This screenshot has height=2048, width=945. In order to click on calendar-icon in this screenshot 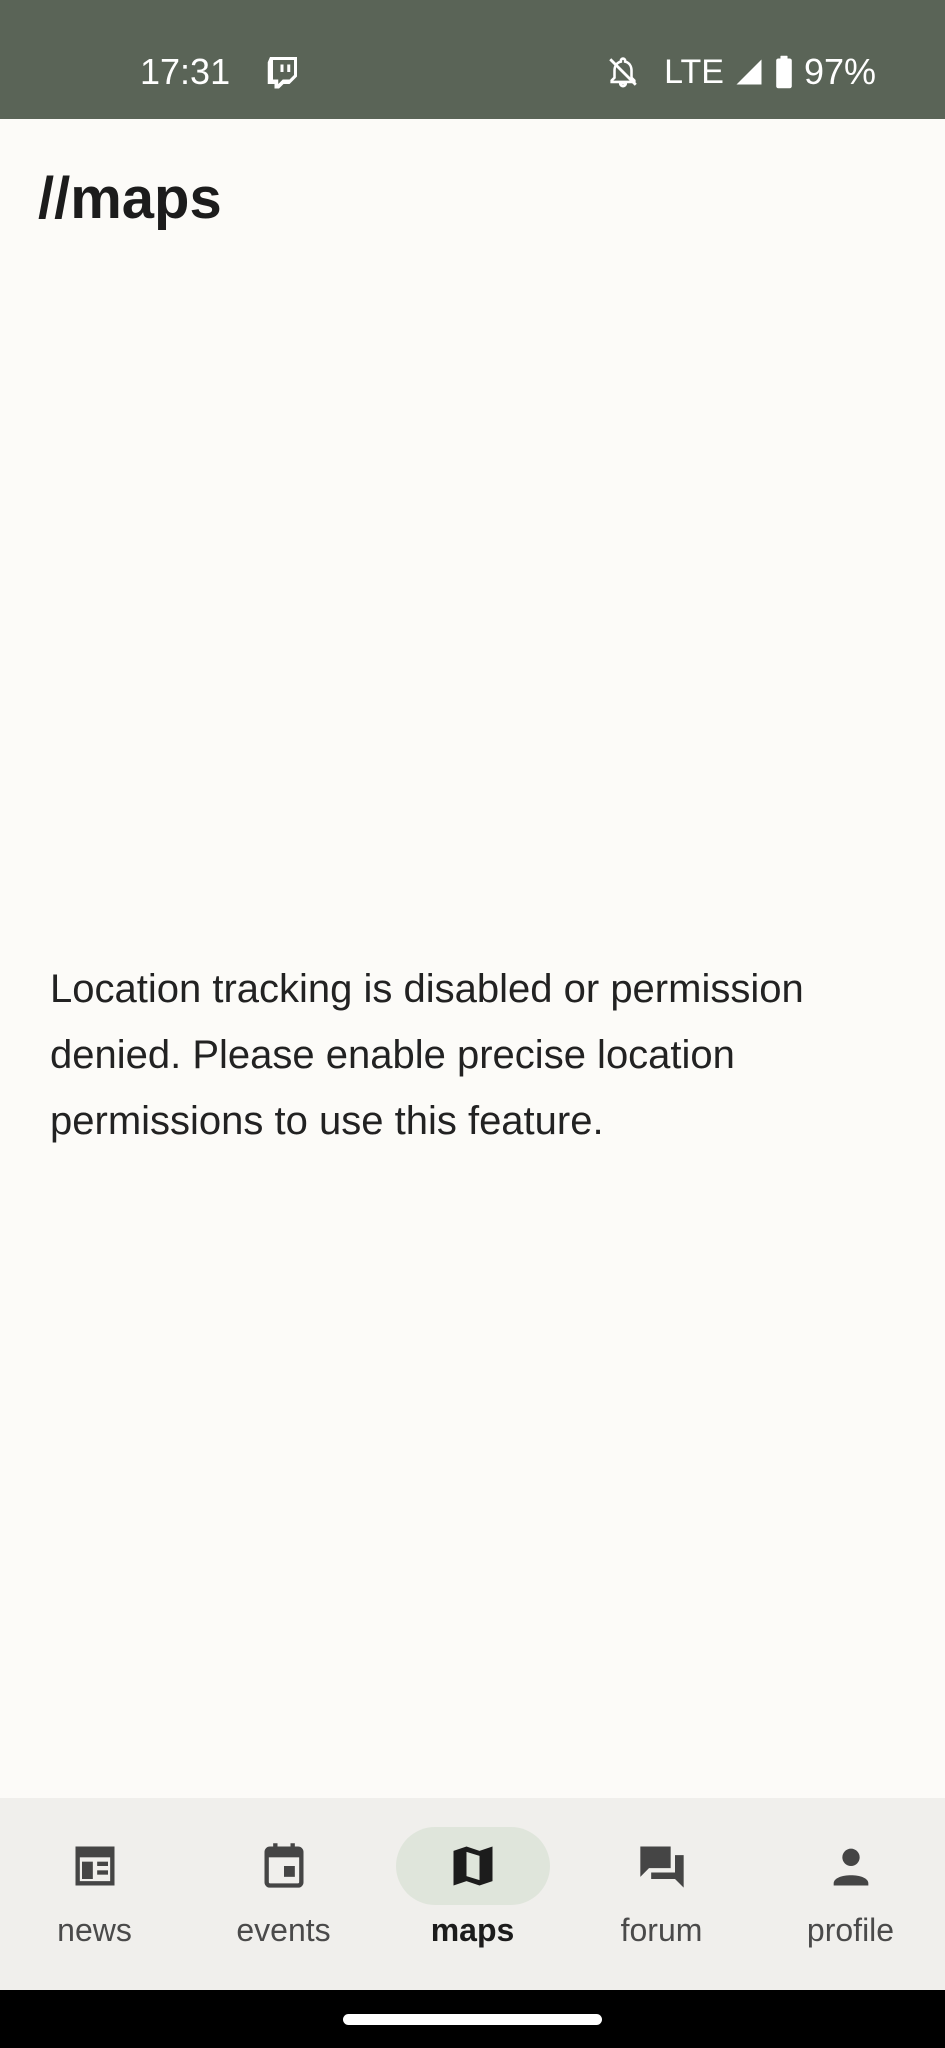, I will do `click(283, 1865)`.